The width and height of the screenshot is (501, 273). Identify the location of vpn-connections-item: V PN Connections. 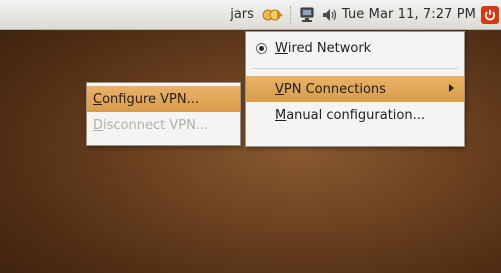
(355, 89).